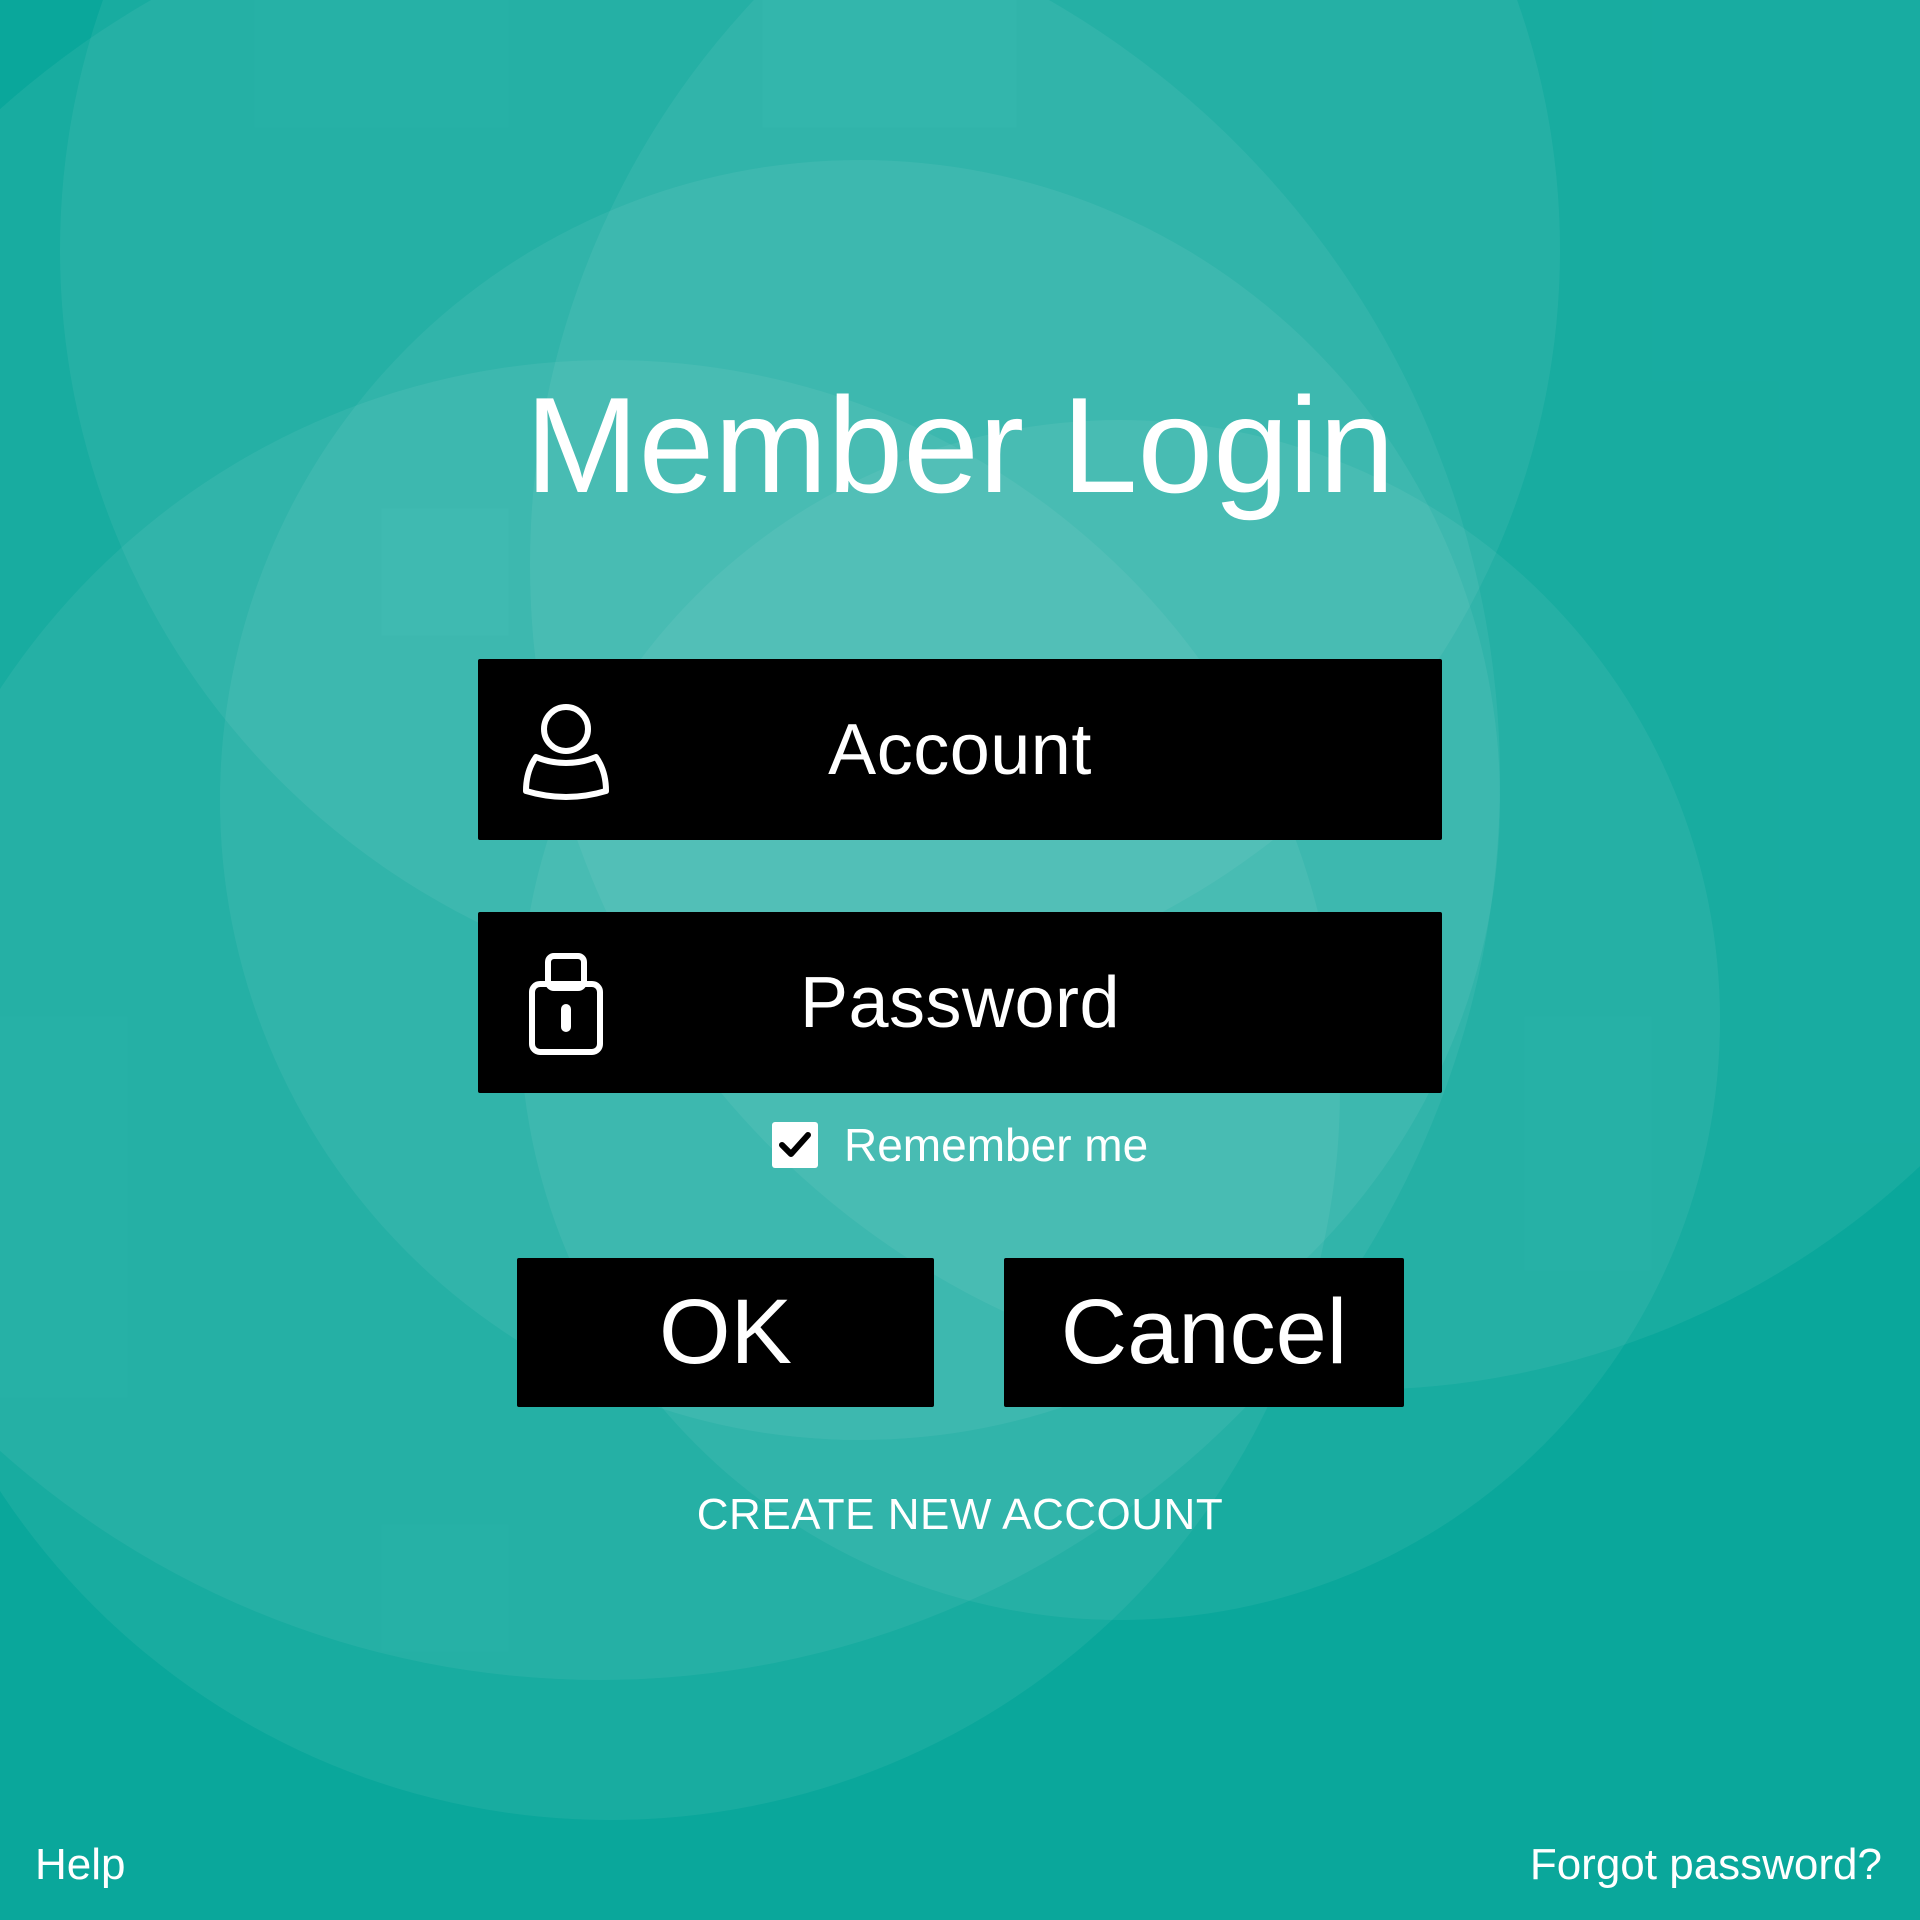 This screenshot has width=1920, height=1920. I want to click on cancel-button: Cancel, so click(1204, 1332).